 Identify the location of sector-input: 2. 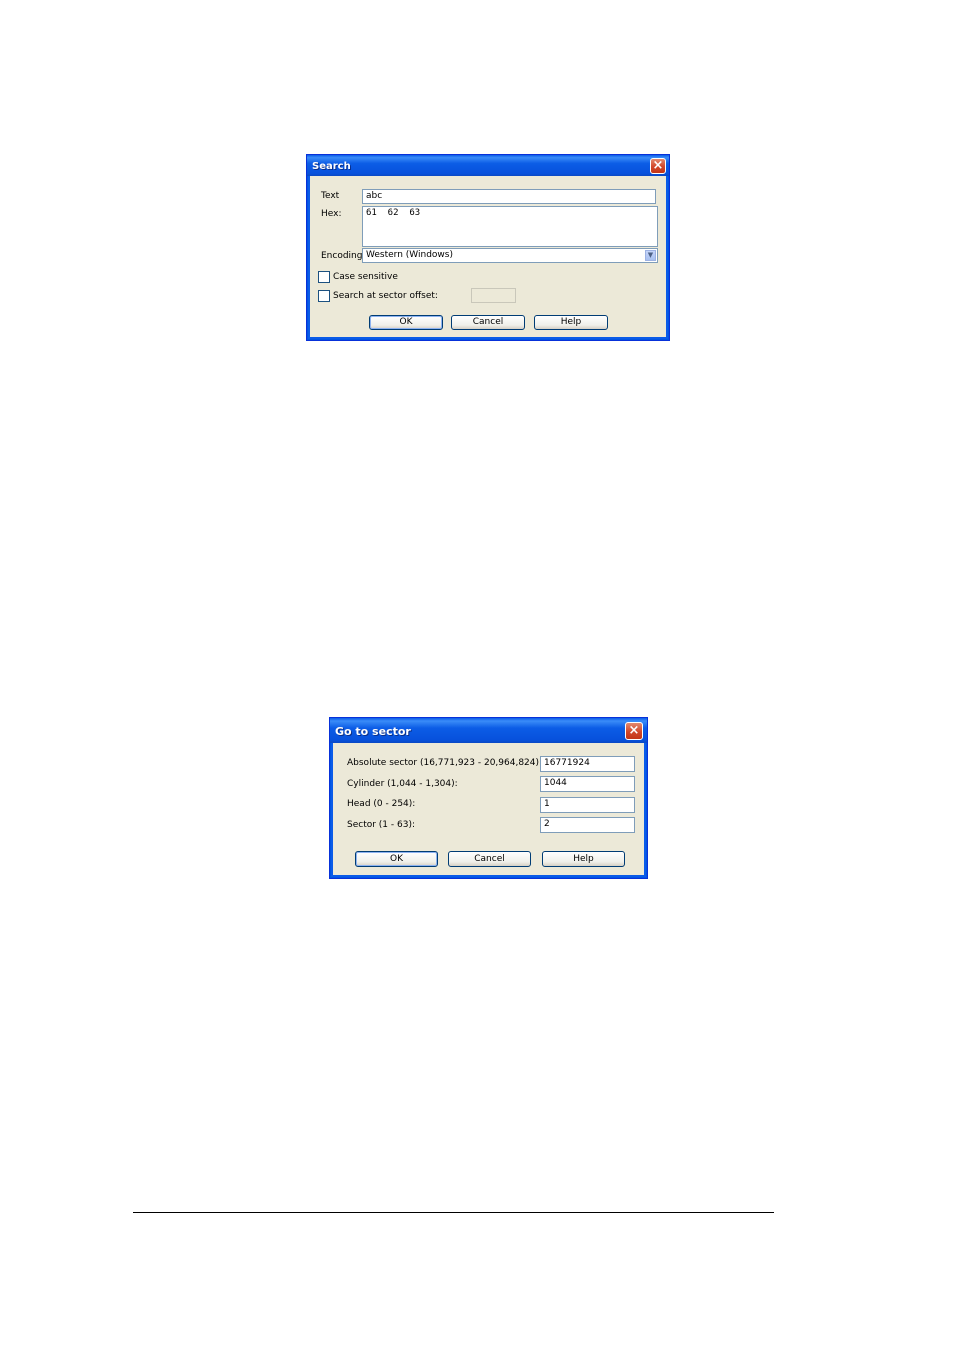
(587, 825).